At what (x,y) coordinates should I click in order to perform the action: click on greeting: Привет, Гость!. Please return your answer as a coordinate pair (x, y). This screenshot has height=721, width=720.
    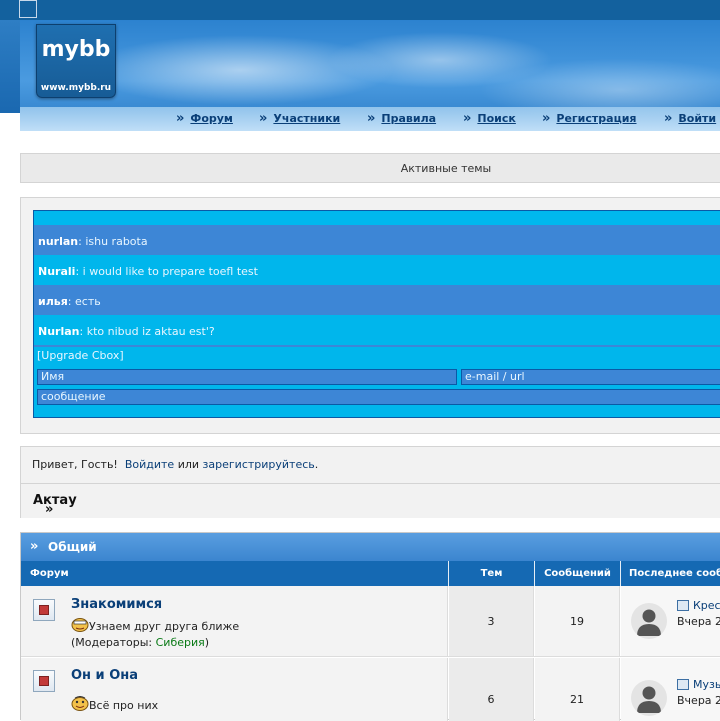
    Looking at the image, I should click on (75, 464).